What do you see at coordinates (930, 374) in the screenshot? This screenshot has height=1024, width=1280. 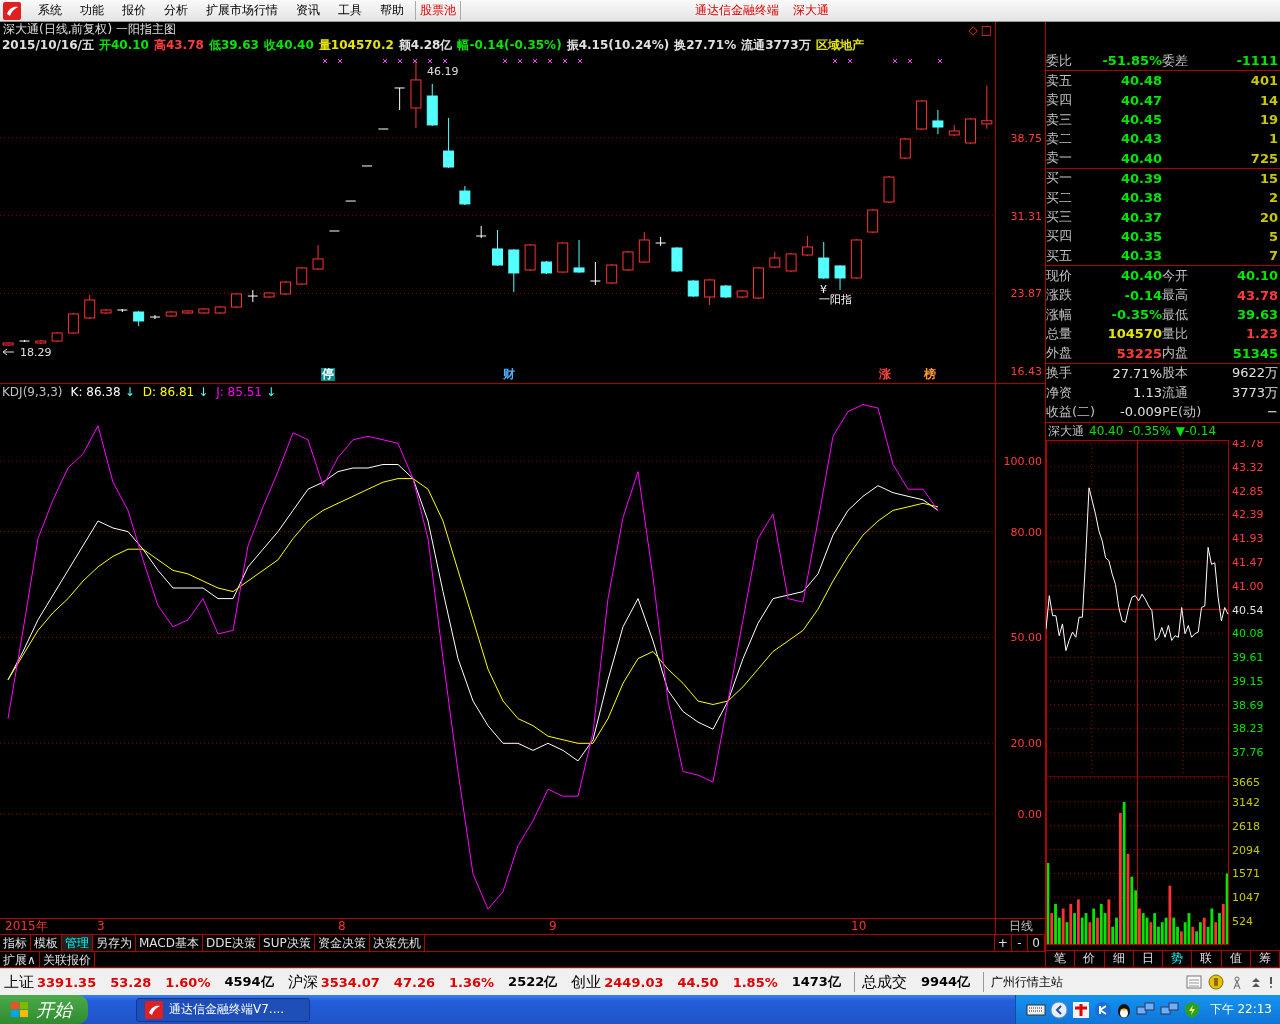 I see `event-marker: 榜` at bounding box center [930, 374].